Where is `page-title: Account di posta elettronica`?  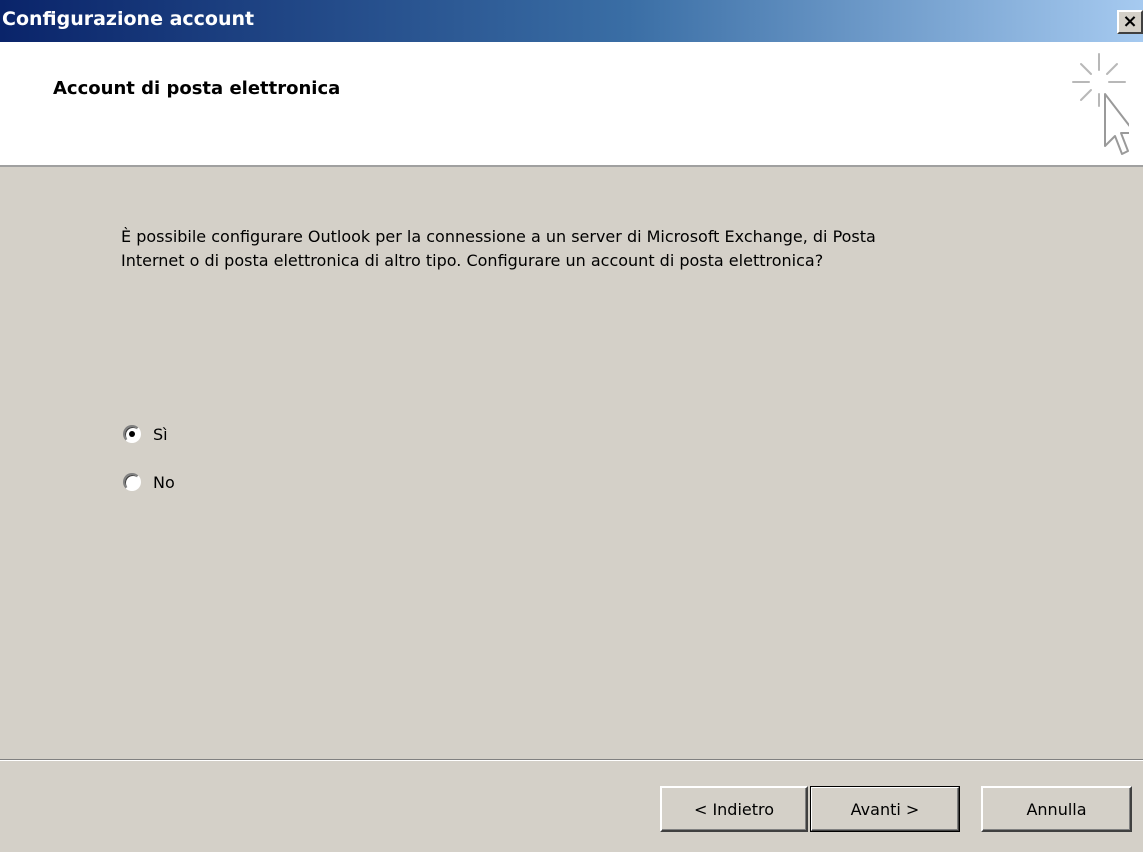 page-title: Account di posta elettronica is located at coordinates (197, 88).